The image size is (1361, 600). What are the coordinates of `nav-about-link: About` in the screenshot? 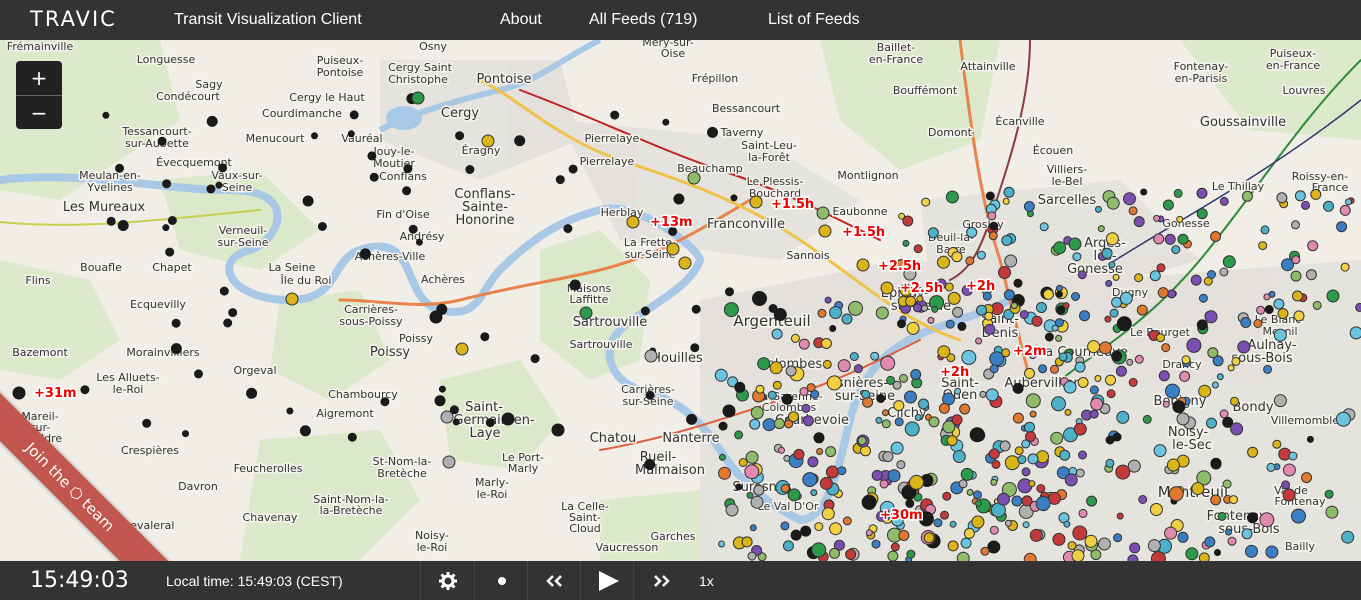 It's located at (521, 20).